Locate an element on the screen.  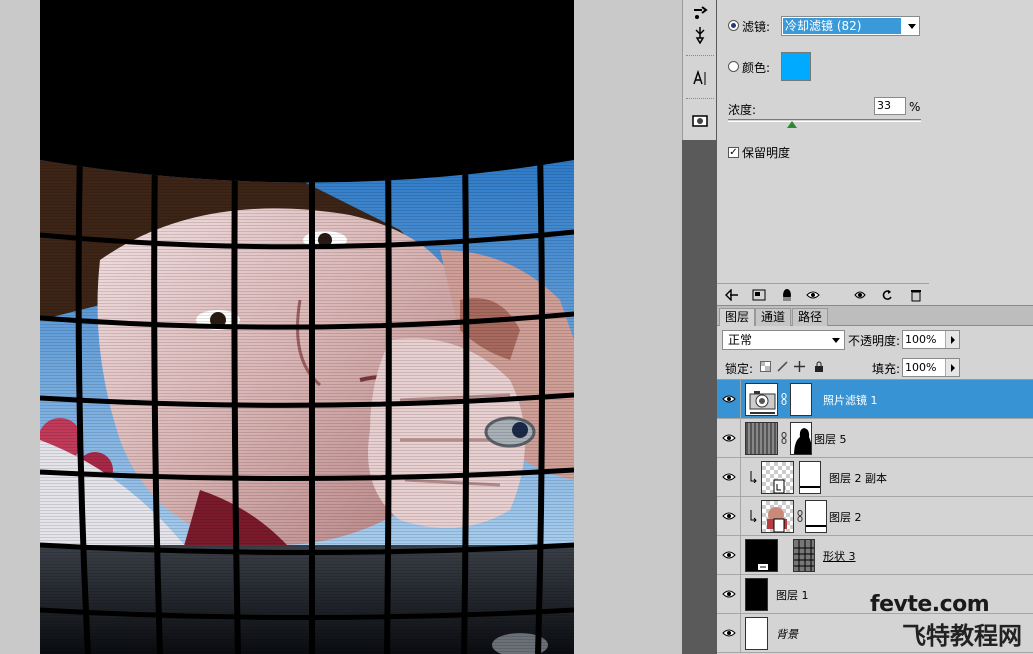
filter-radio is located at coordinates (733, 25).